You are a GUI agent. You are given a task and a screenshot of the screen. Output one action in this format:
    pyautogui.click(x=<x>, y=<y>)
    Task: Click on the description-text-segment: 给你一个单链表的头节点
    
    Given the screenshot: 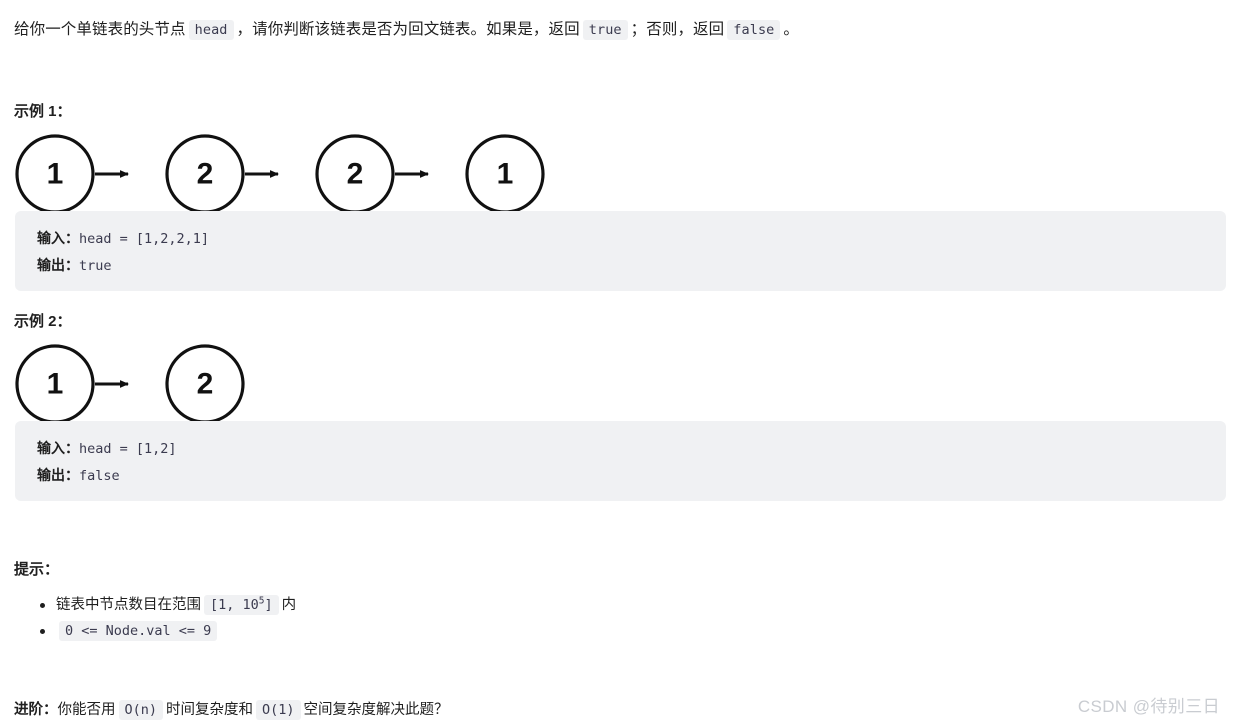 What is the action you would take?
    pyautogui.click(x=100, y=29)
    